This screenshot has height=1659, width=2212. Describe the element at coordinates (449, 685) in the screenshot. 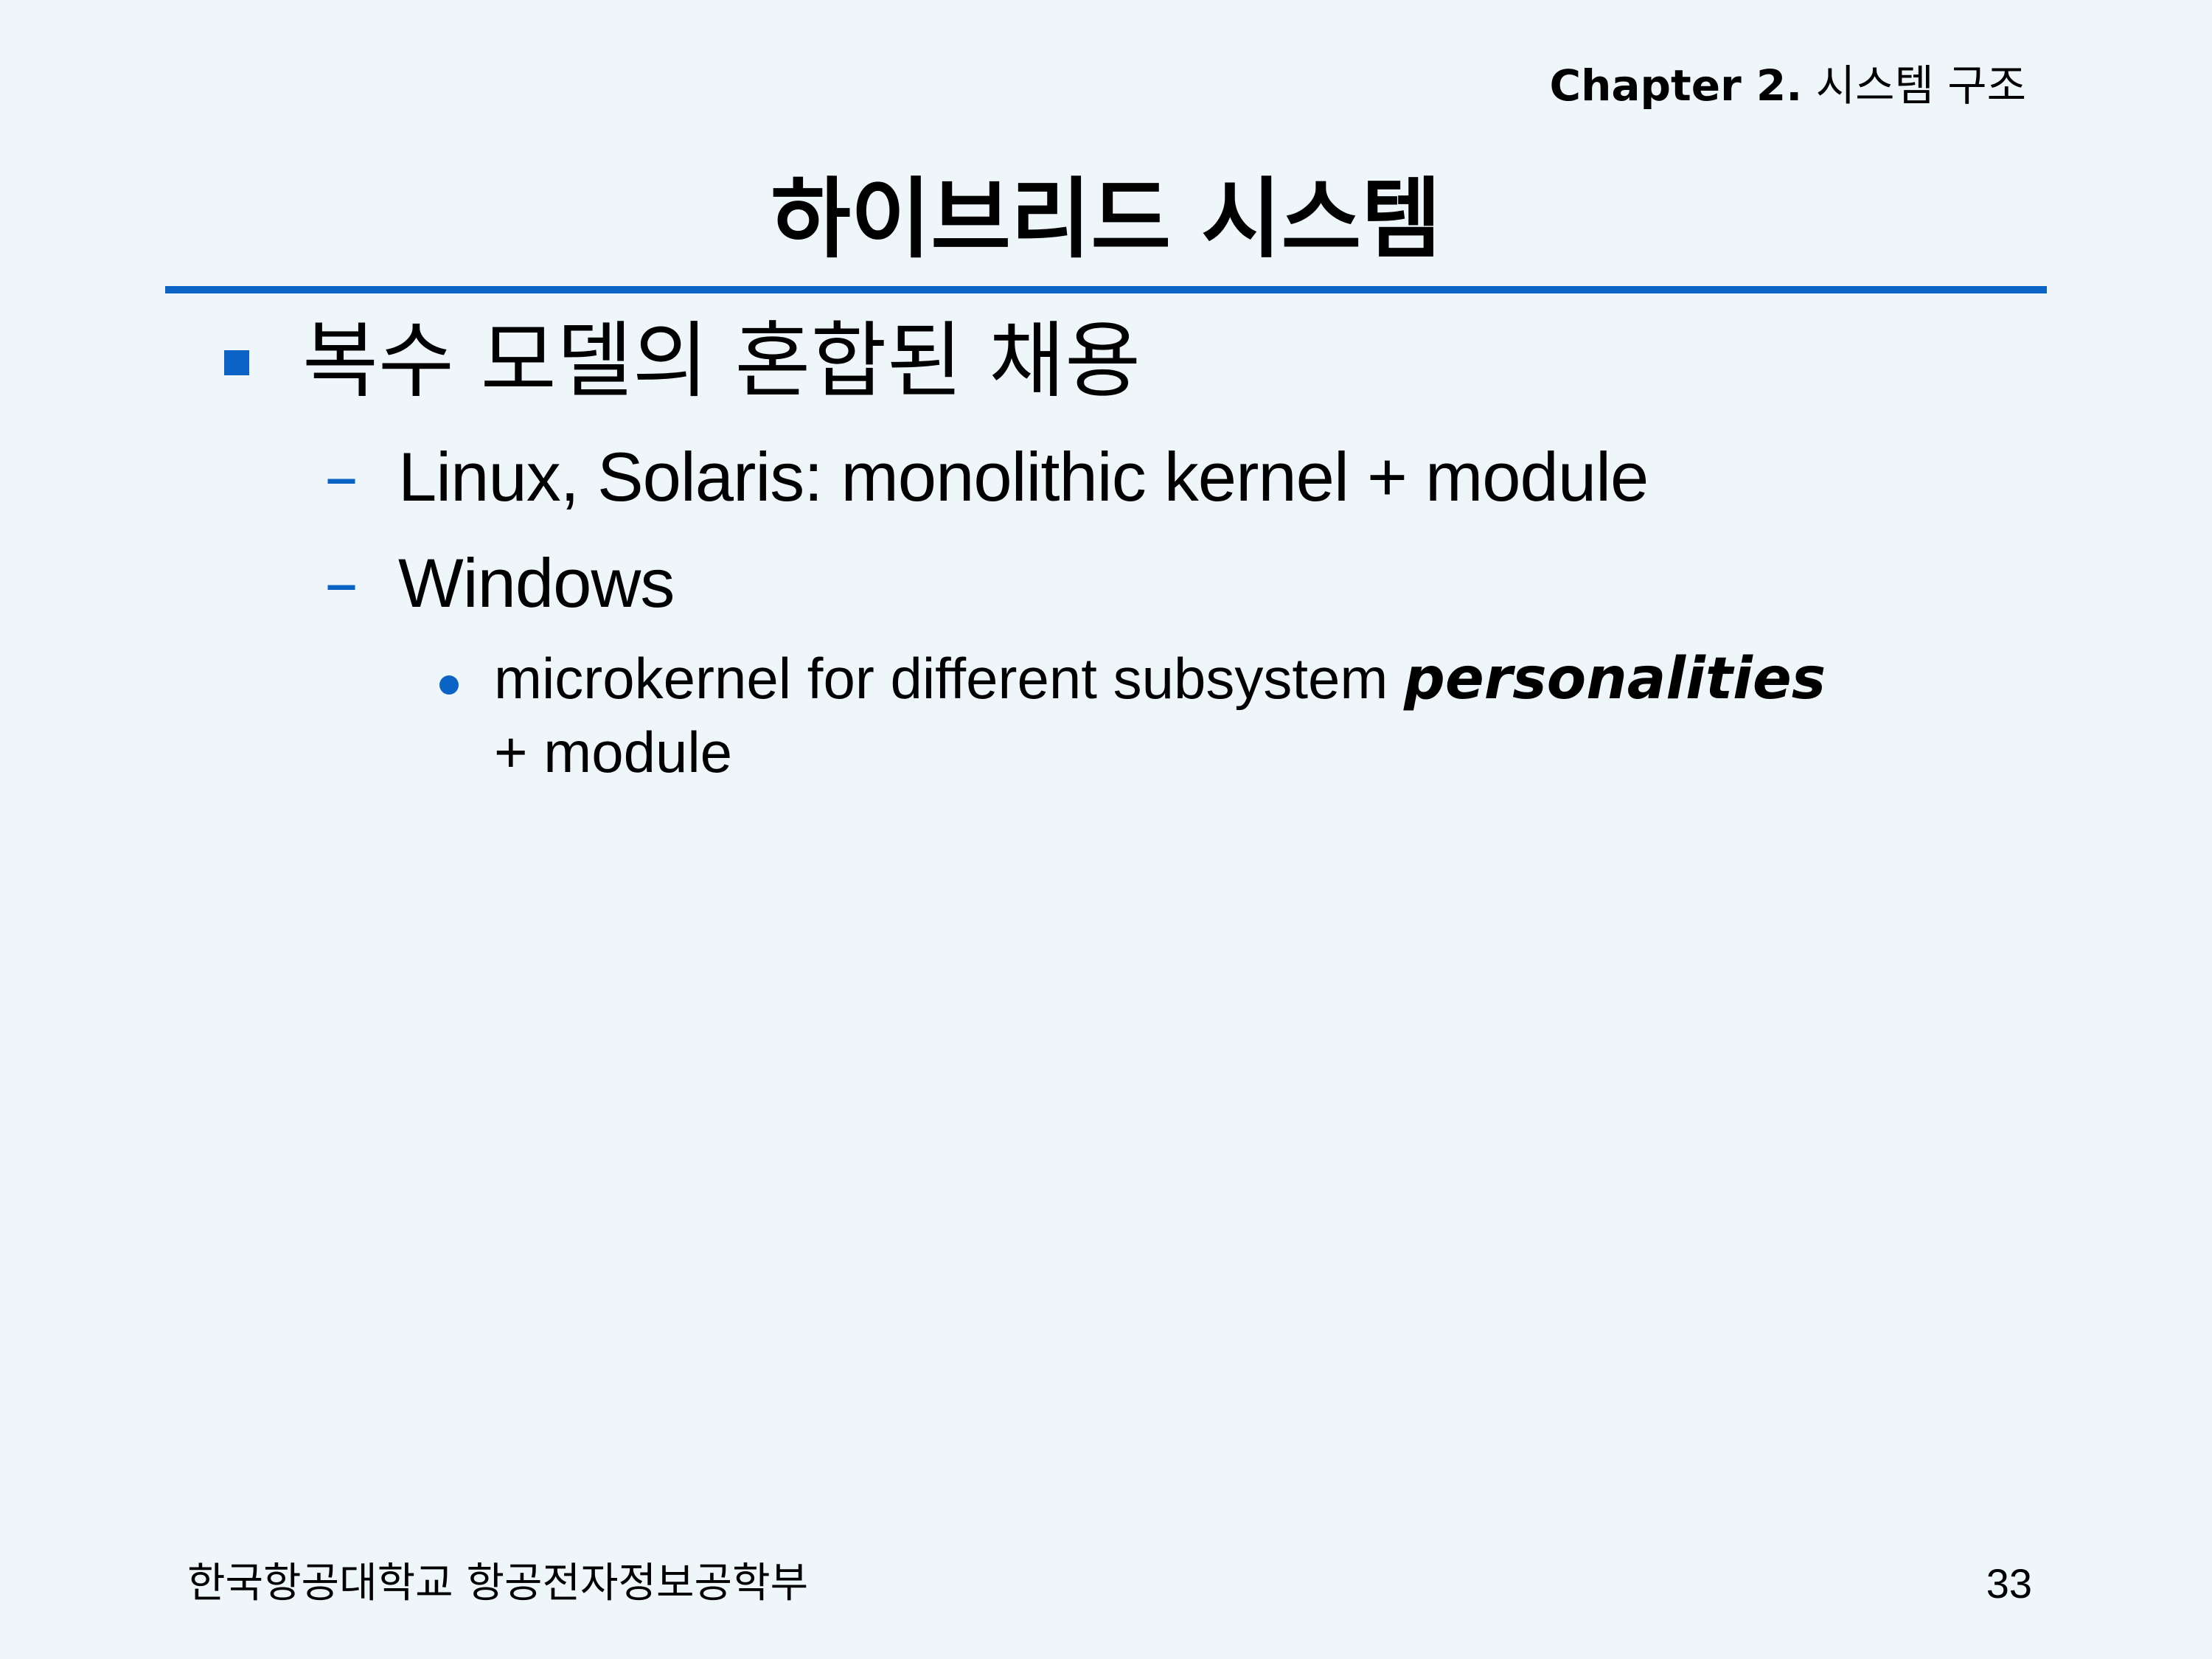

I see `dot-bullet-icon` at that location.